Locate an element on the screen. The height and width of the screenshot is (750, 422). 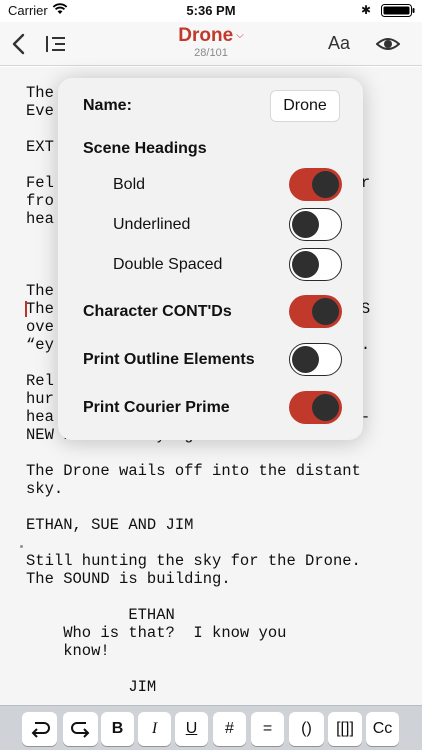
scene-heading-button: # is located at coordinates (229, 729).